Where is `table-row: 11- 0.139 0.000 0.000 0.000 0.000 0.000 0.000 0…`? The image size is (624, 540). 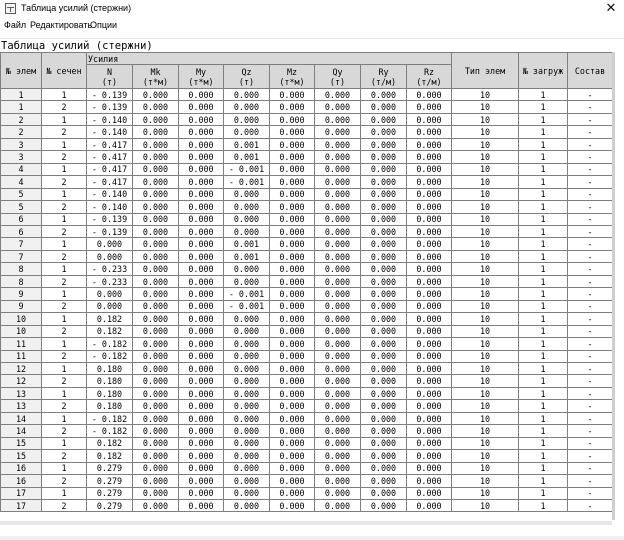
table-row: 11- 0.139 0.000 0.000 0.000 0.000 0.000 0.000 0… is located at coordinates (307, 94).